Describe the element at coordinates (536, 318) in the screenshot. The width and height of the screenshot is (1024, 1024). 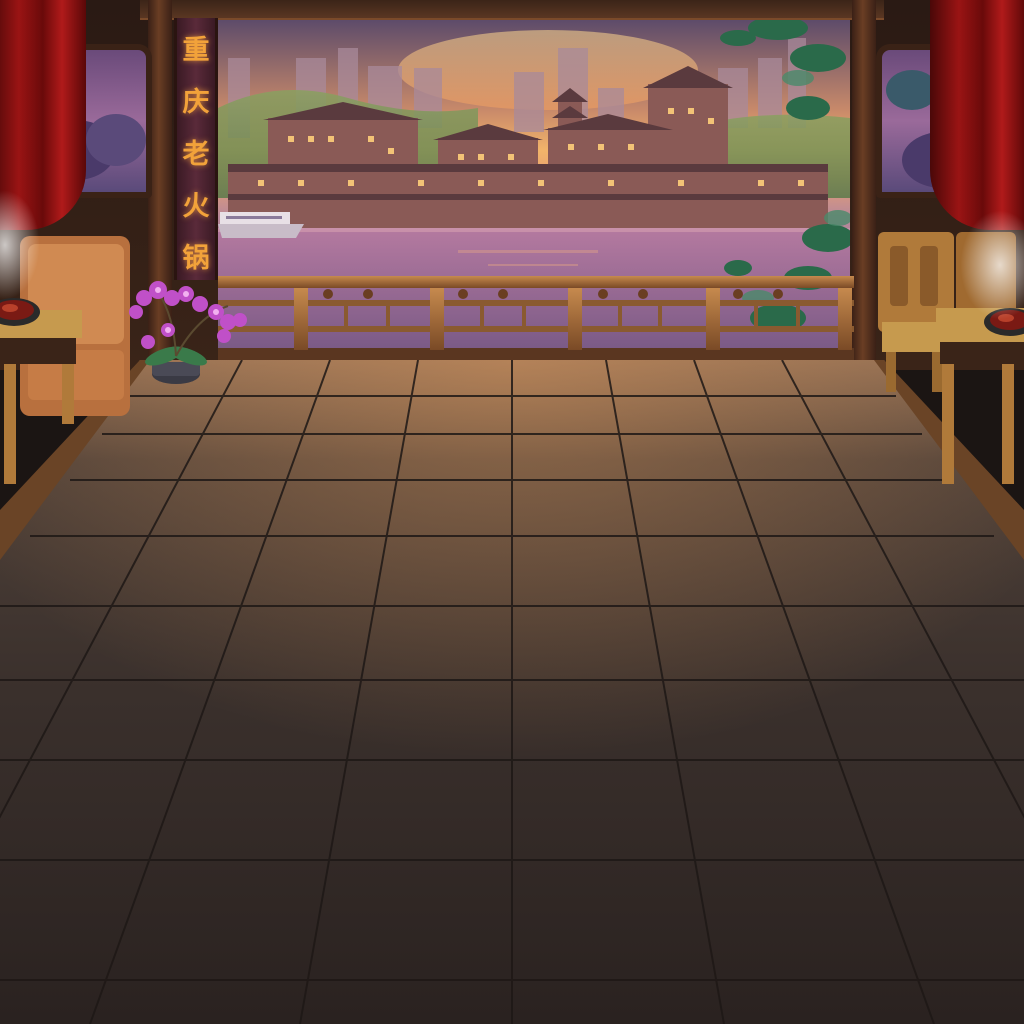
I see `balcony-railing` at that location.